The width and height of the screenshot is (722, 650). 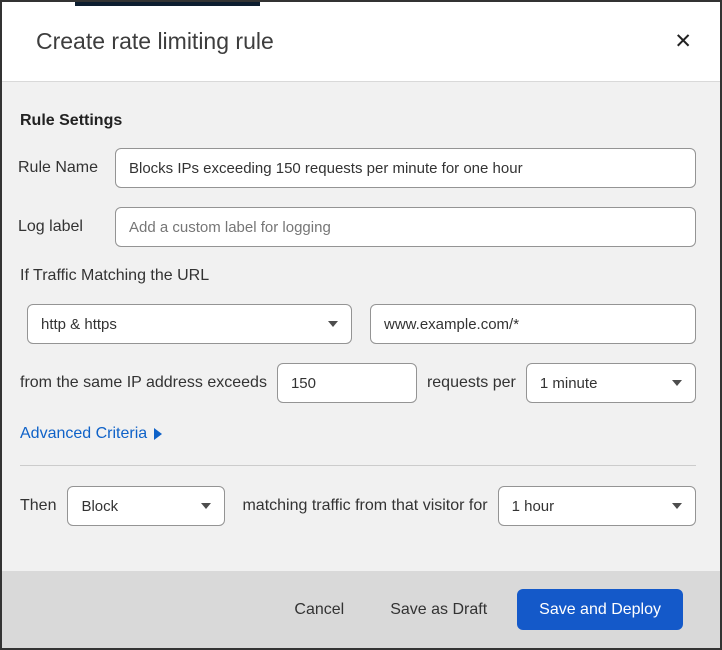 I want to click on threshold-text-after: requests per, so click(x=471, y=382).